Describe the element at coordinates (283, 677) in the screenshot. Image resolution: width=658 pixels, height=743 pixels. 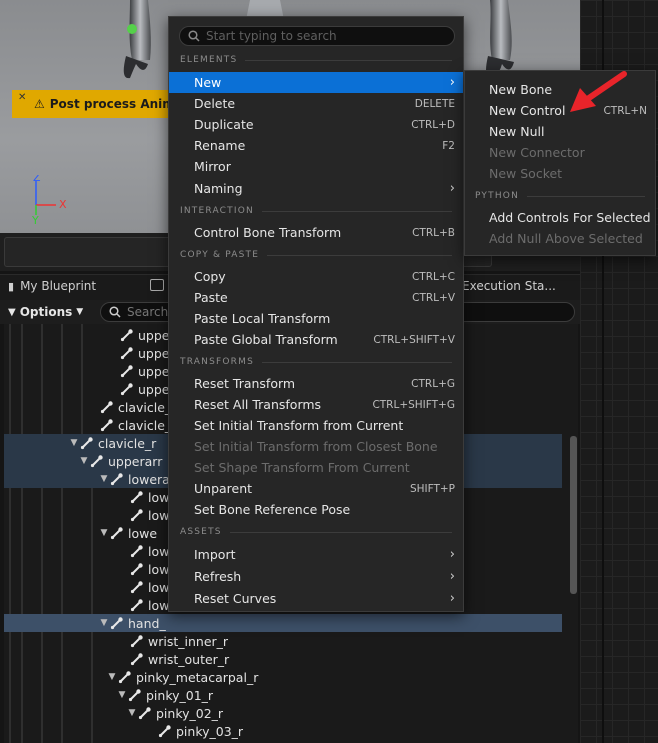
I see `tree-row: ▼ pinky_metacarpal_r` at that location.